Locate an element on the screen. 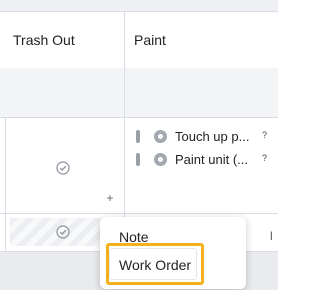  band-bottom-divider is located at coordinates (139, 117).